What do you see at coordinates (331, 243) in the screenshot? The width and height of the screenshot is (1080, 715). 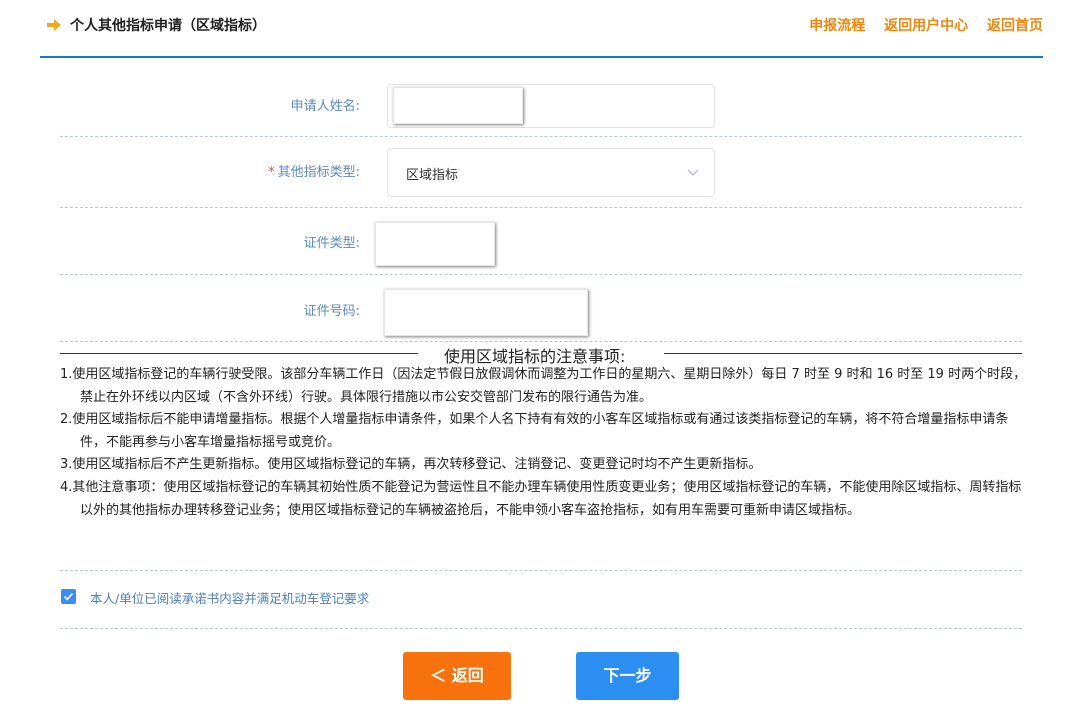 I see `id-type-label: 证件类型:` at bounding box center [331, 243].